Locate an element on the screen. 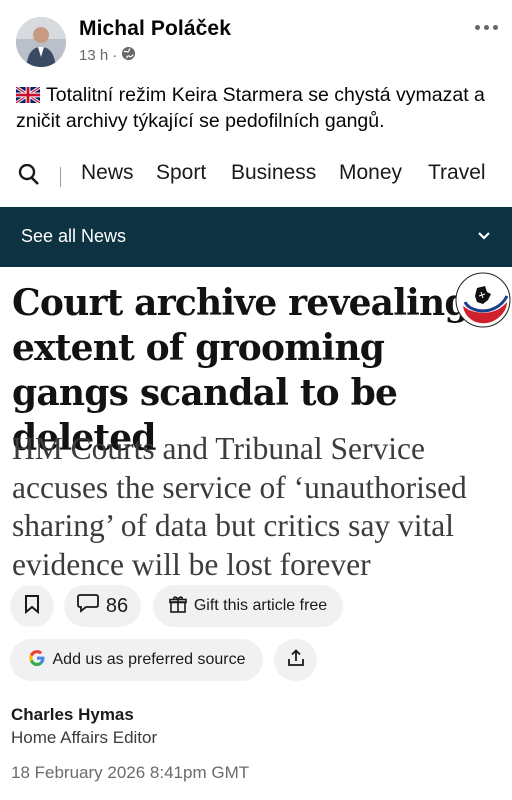  google-label: Add us as preferred source is located at coordinates (149, 659).